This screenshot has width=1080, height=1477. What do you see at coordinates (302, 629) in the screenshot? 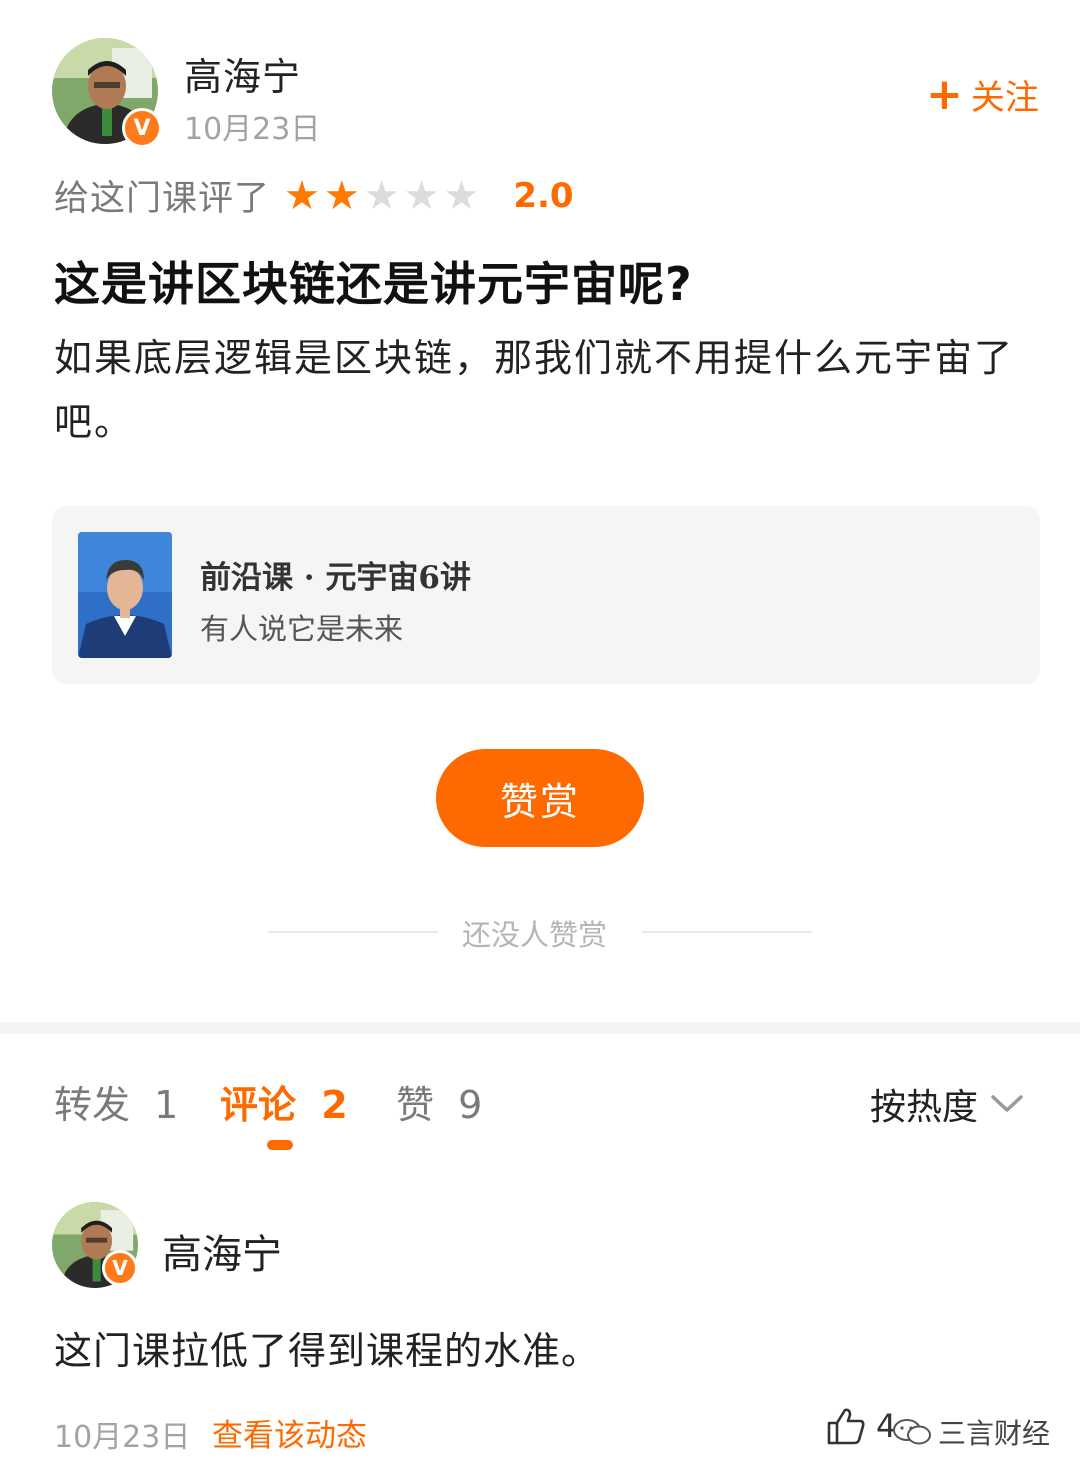
I see `course-subtitle: 有人说它是未来` at bounding box center [302, 629].